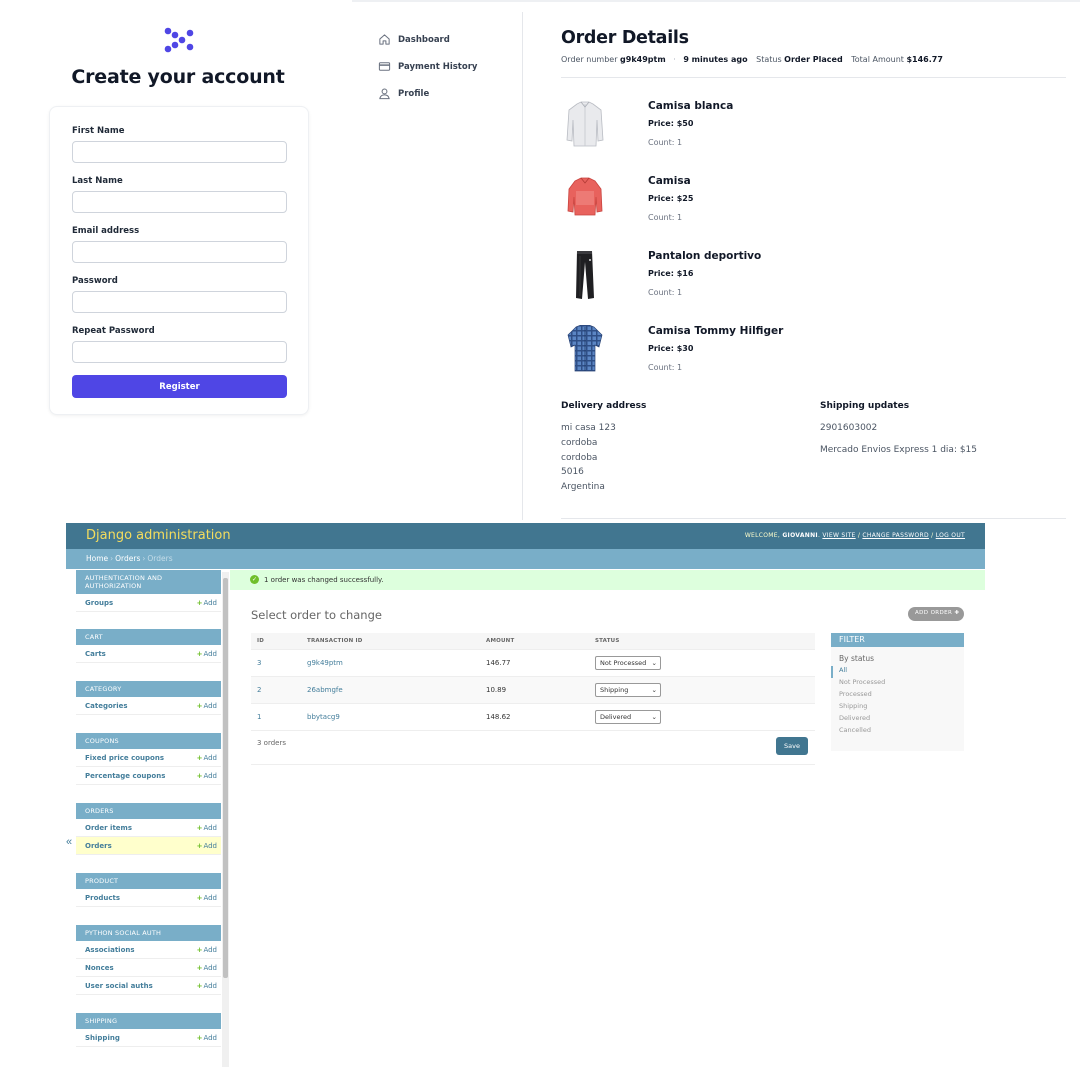 This screenshot has width=1080, height=1080. I want to click on scrollbar-thumb, so click(225, 778).